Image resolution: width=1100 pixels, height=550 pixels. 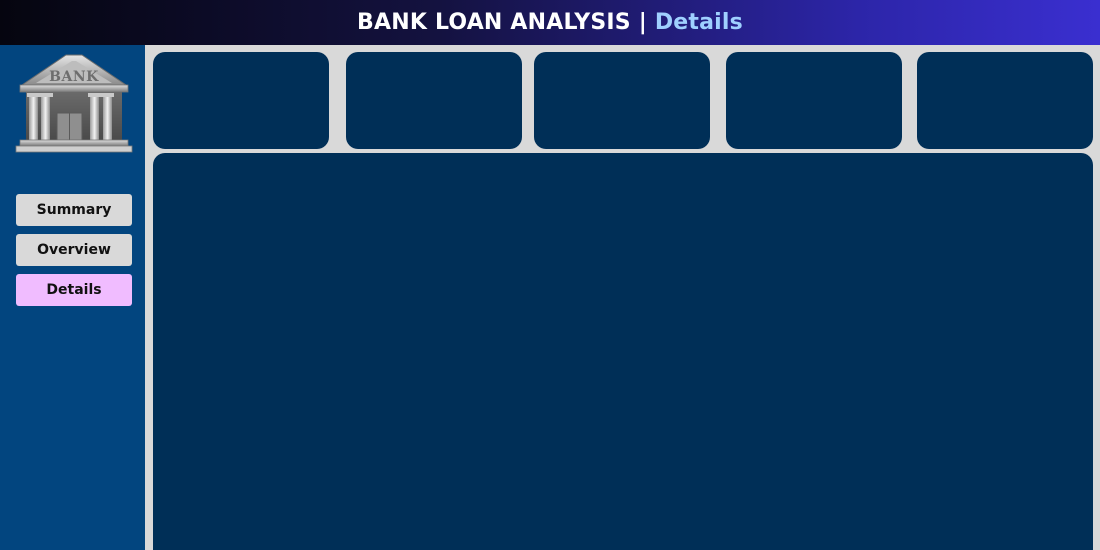 What do you see at coordinates (74, 77) in the screenshot?
I see `bank-logo-text: BANK` at bounding box center [74, 77].